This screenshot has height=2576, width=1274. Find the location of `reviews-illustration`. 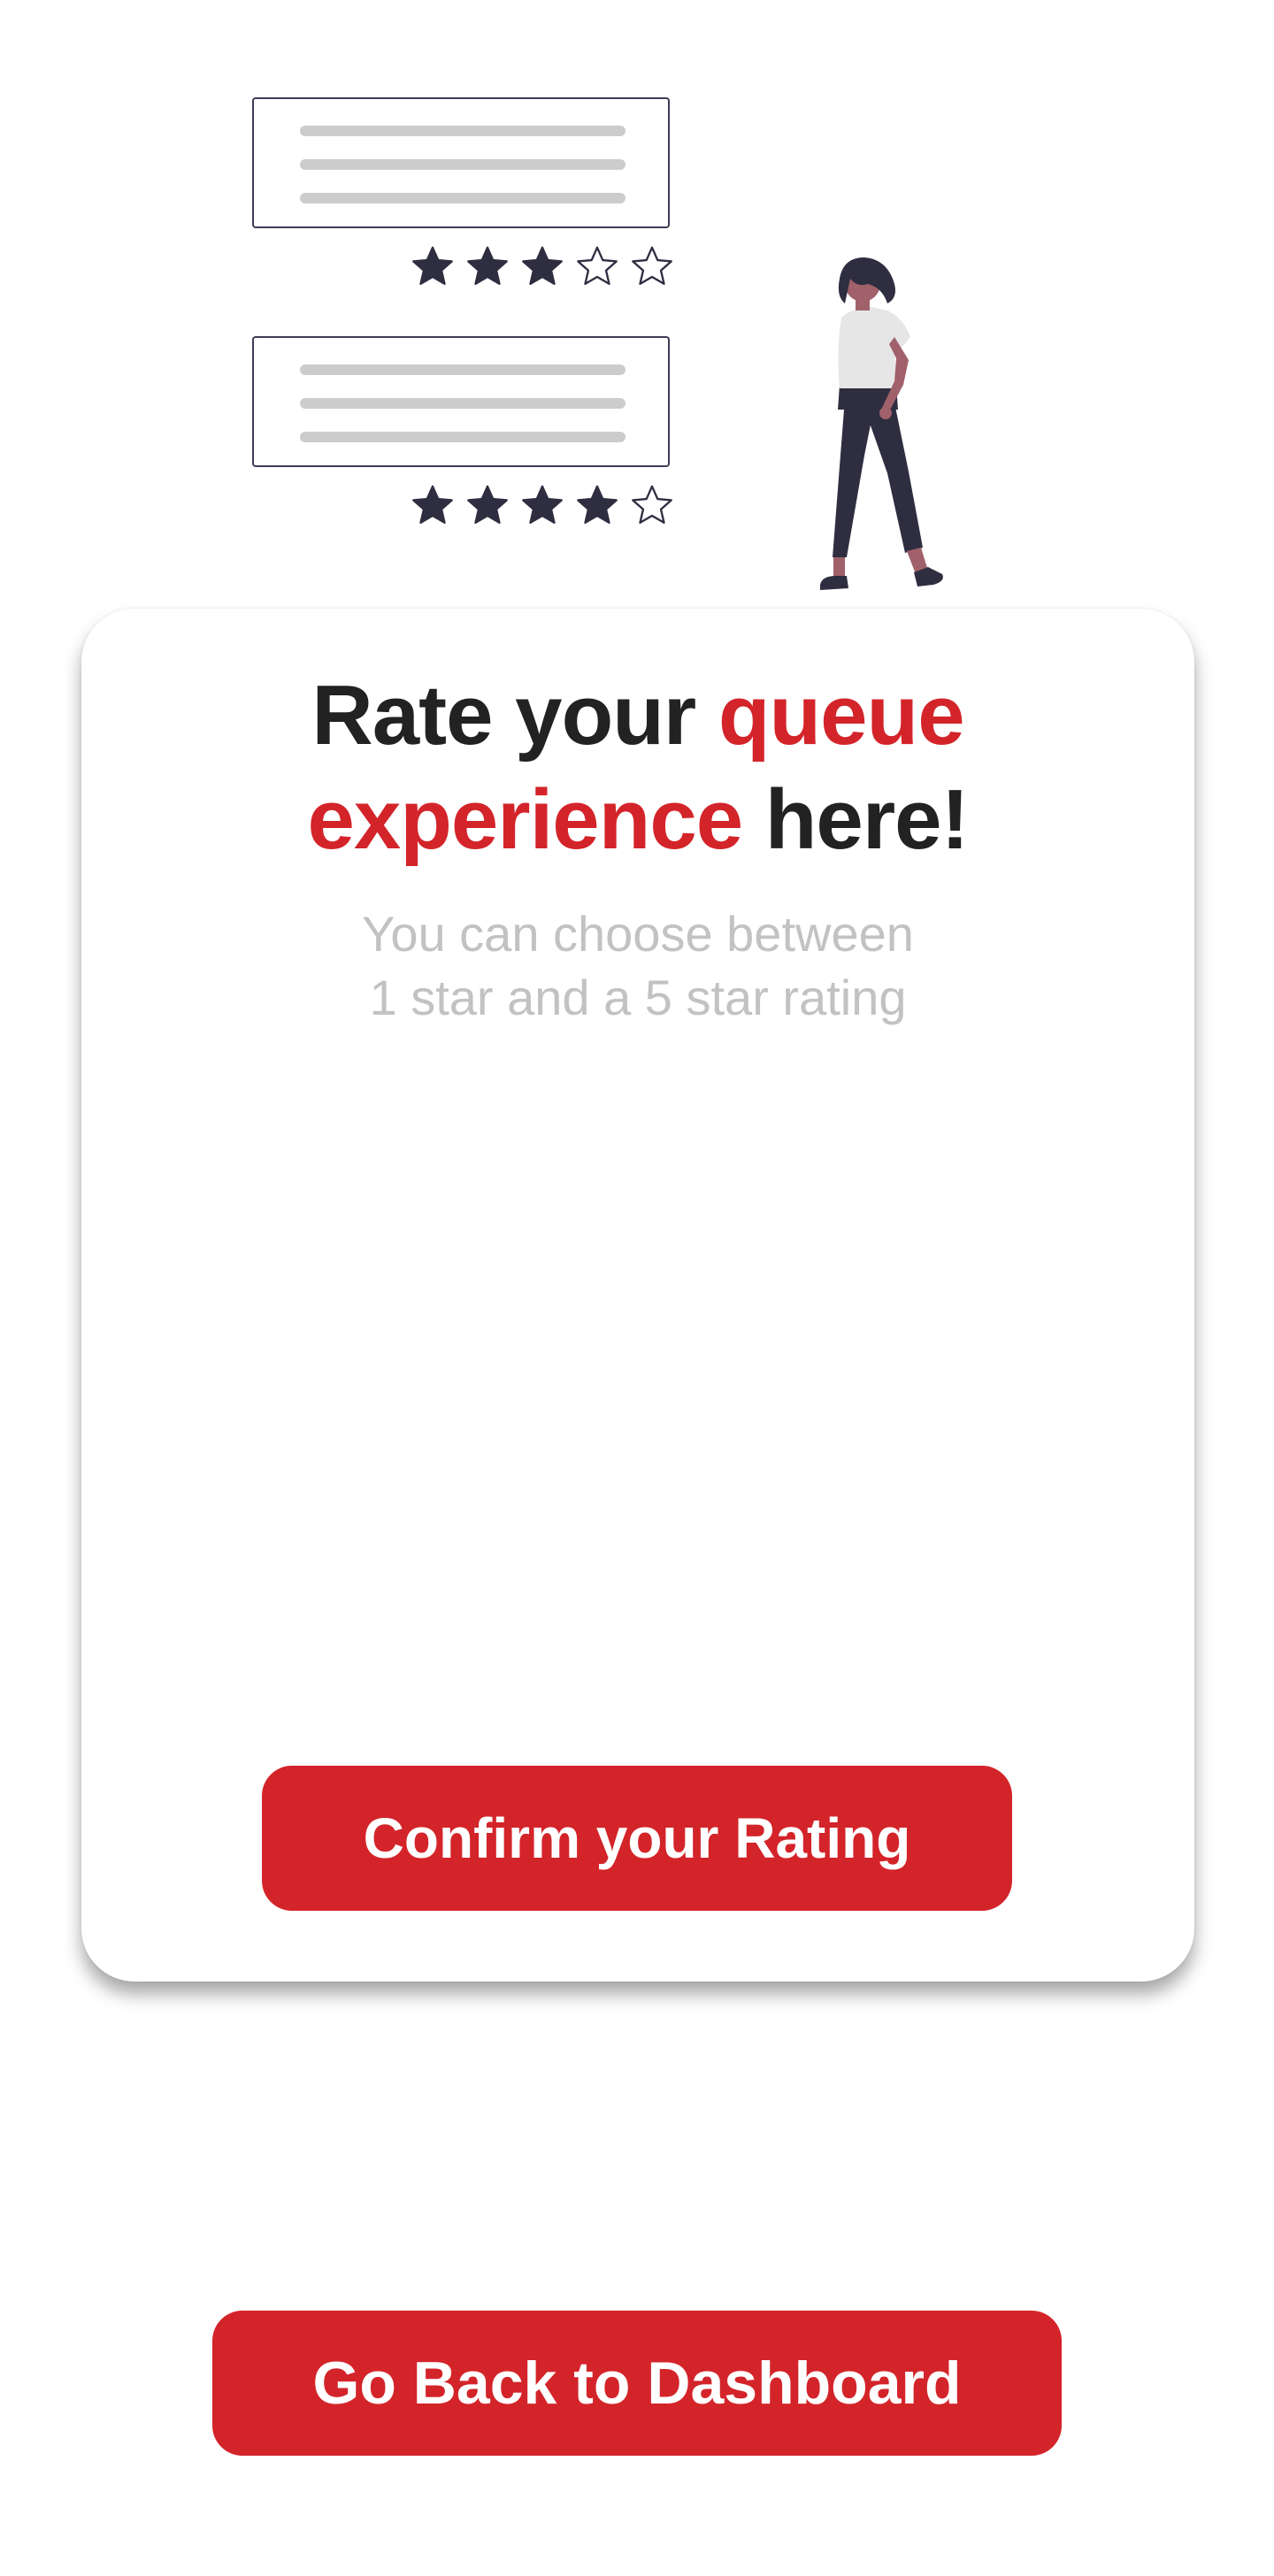

reviews-illustration is located at coordinates (606, 353).